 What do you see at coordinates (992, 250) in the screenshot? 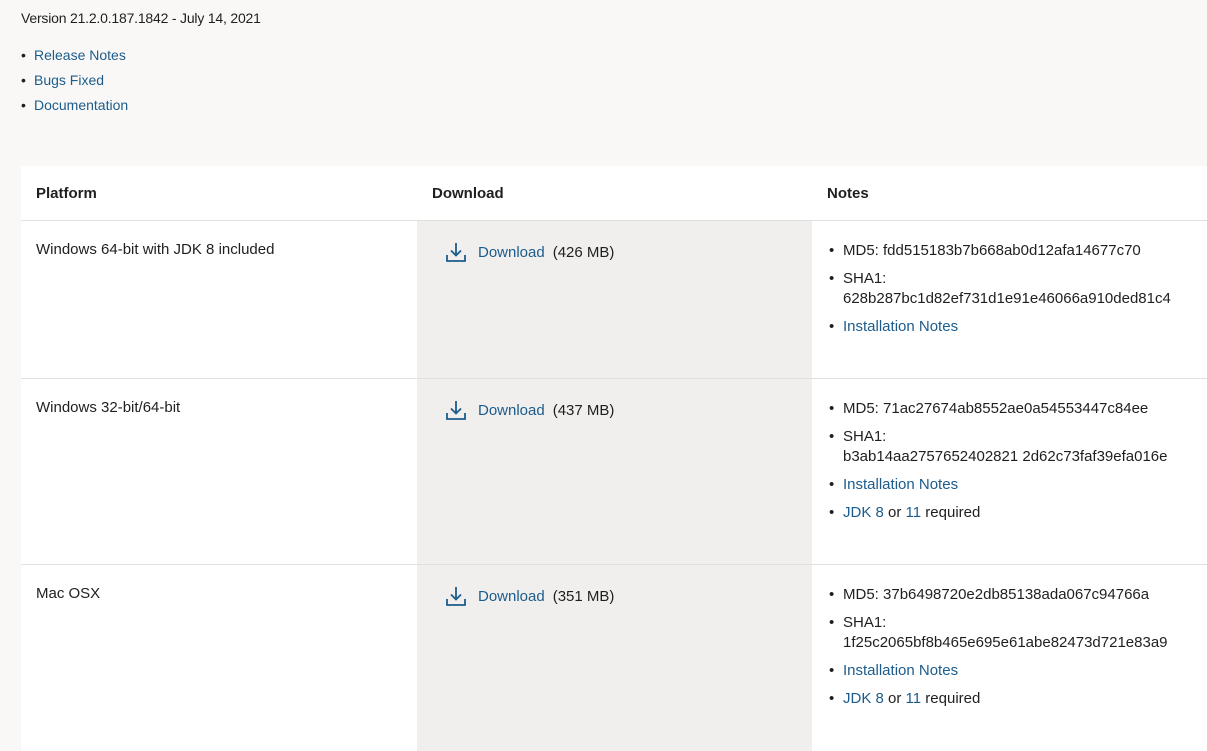
I see `md5-hash: MD5: fdd515183b7b668ab0d12afa14677c70` at bounding box center [992, 250].